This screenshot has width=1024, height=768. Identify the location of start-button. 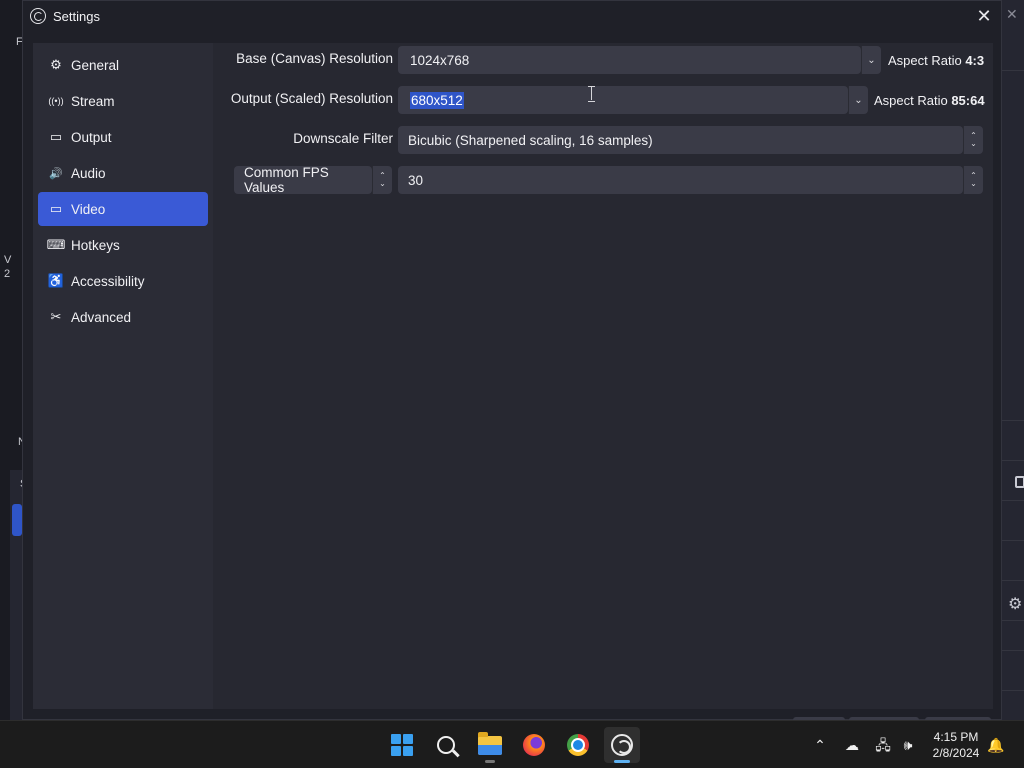
(402, 745).